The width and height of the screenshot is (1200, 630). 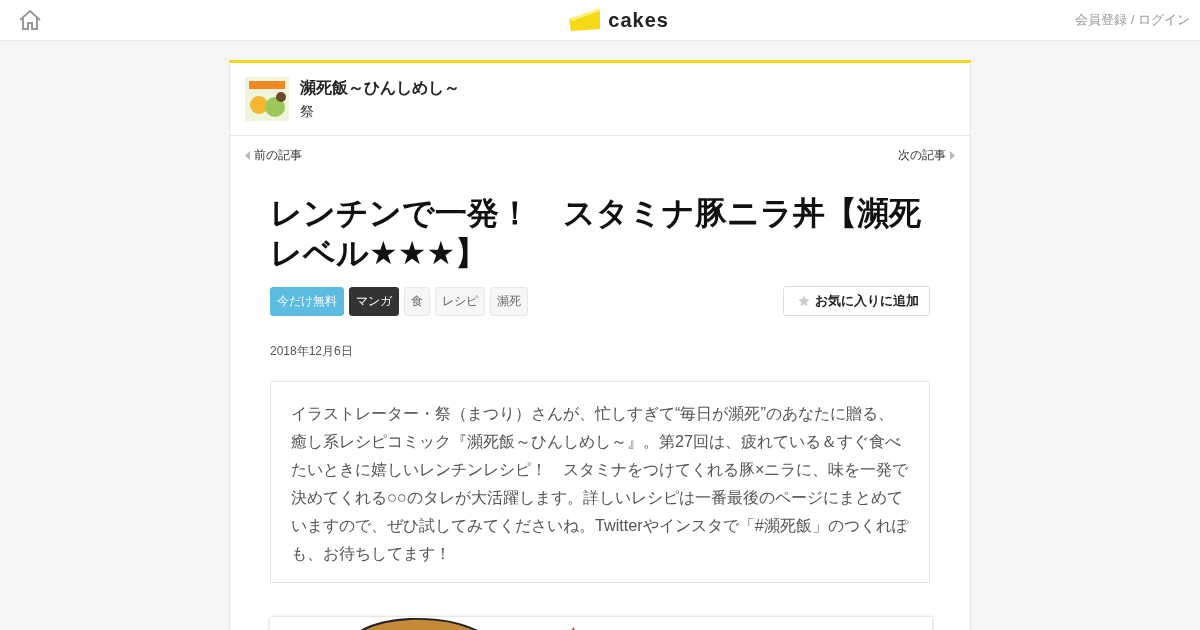 What do you see at coordinates (30, 20) in the screenshot?
I see `home-icon` at bounding box center [30, 20].